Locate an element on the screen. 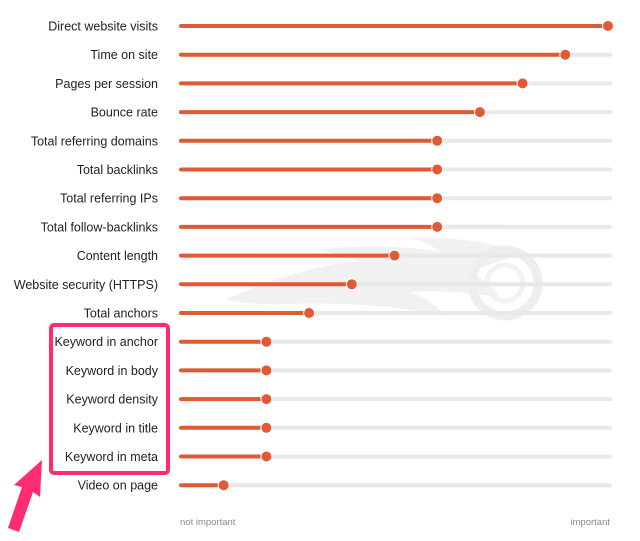 This screenshot has width=640, height=541. category-label: Total anchors is located at coordinates (121, 314).